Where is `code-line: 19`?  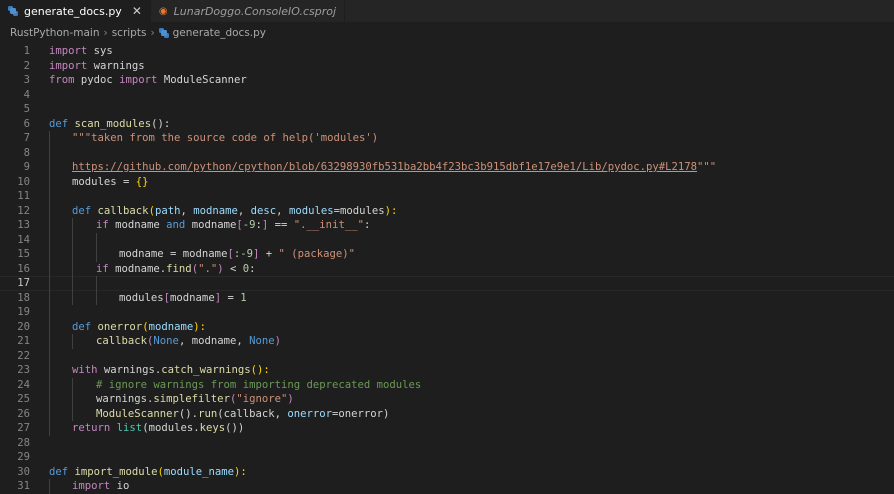
code-line: 19 is located at coordinates (447, 312).